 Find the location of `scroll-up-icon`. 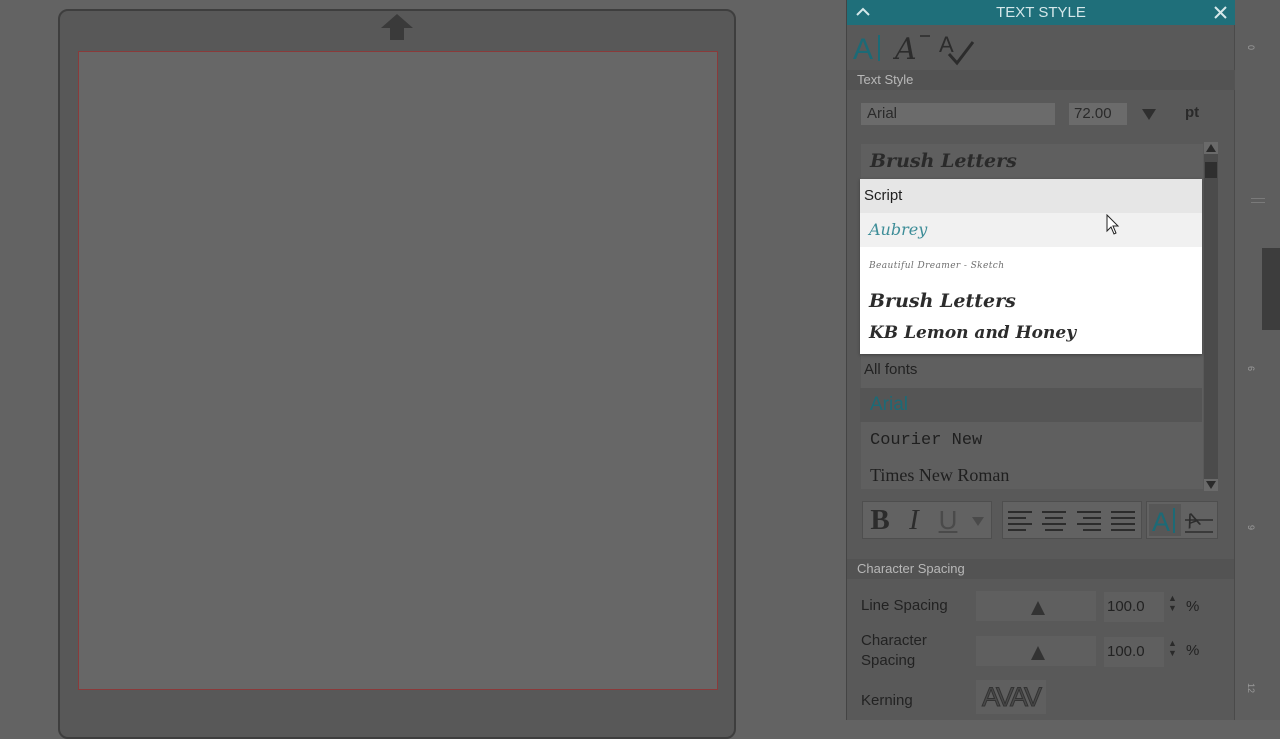

scroll-up-icon is located at coordinates (1211, 148).